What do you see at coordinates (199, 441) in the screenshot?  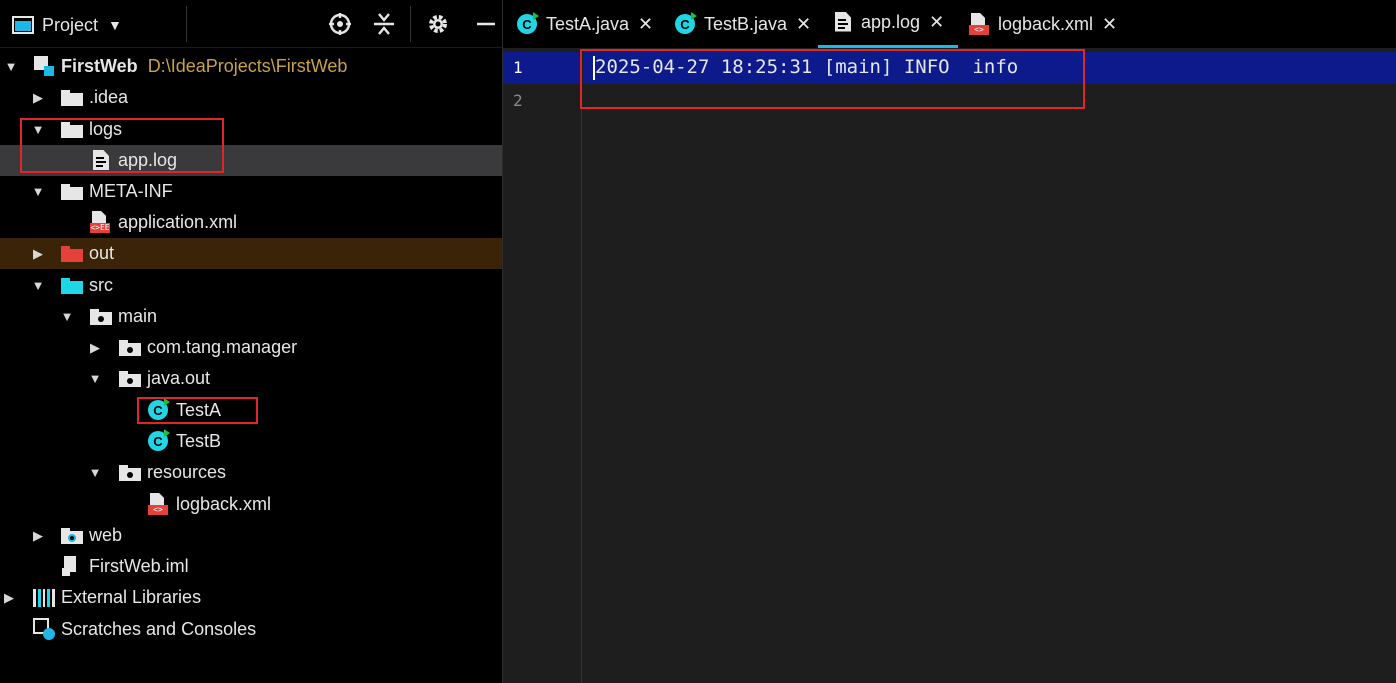 I see `tree-item-label: TestB` at bounding box center [199, 441].